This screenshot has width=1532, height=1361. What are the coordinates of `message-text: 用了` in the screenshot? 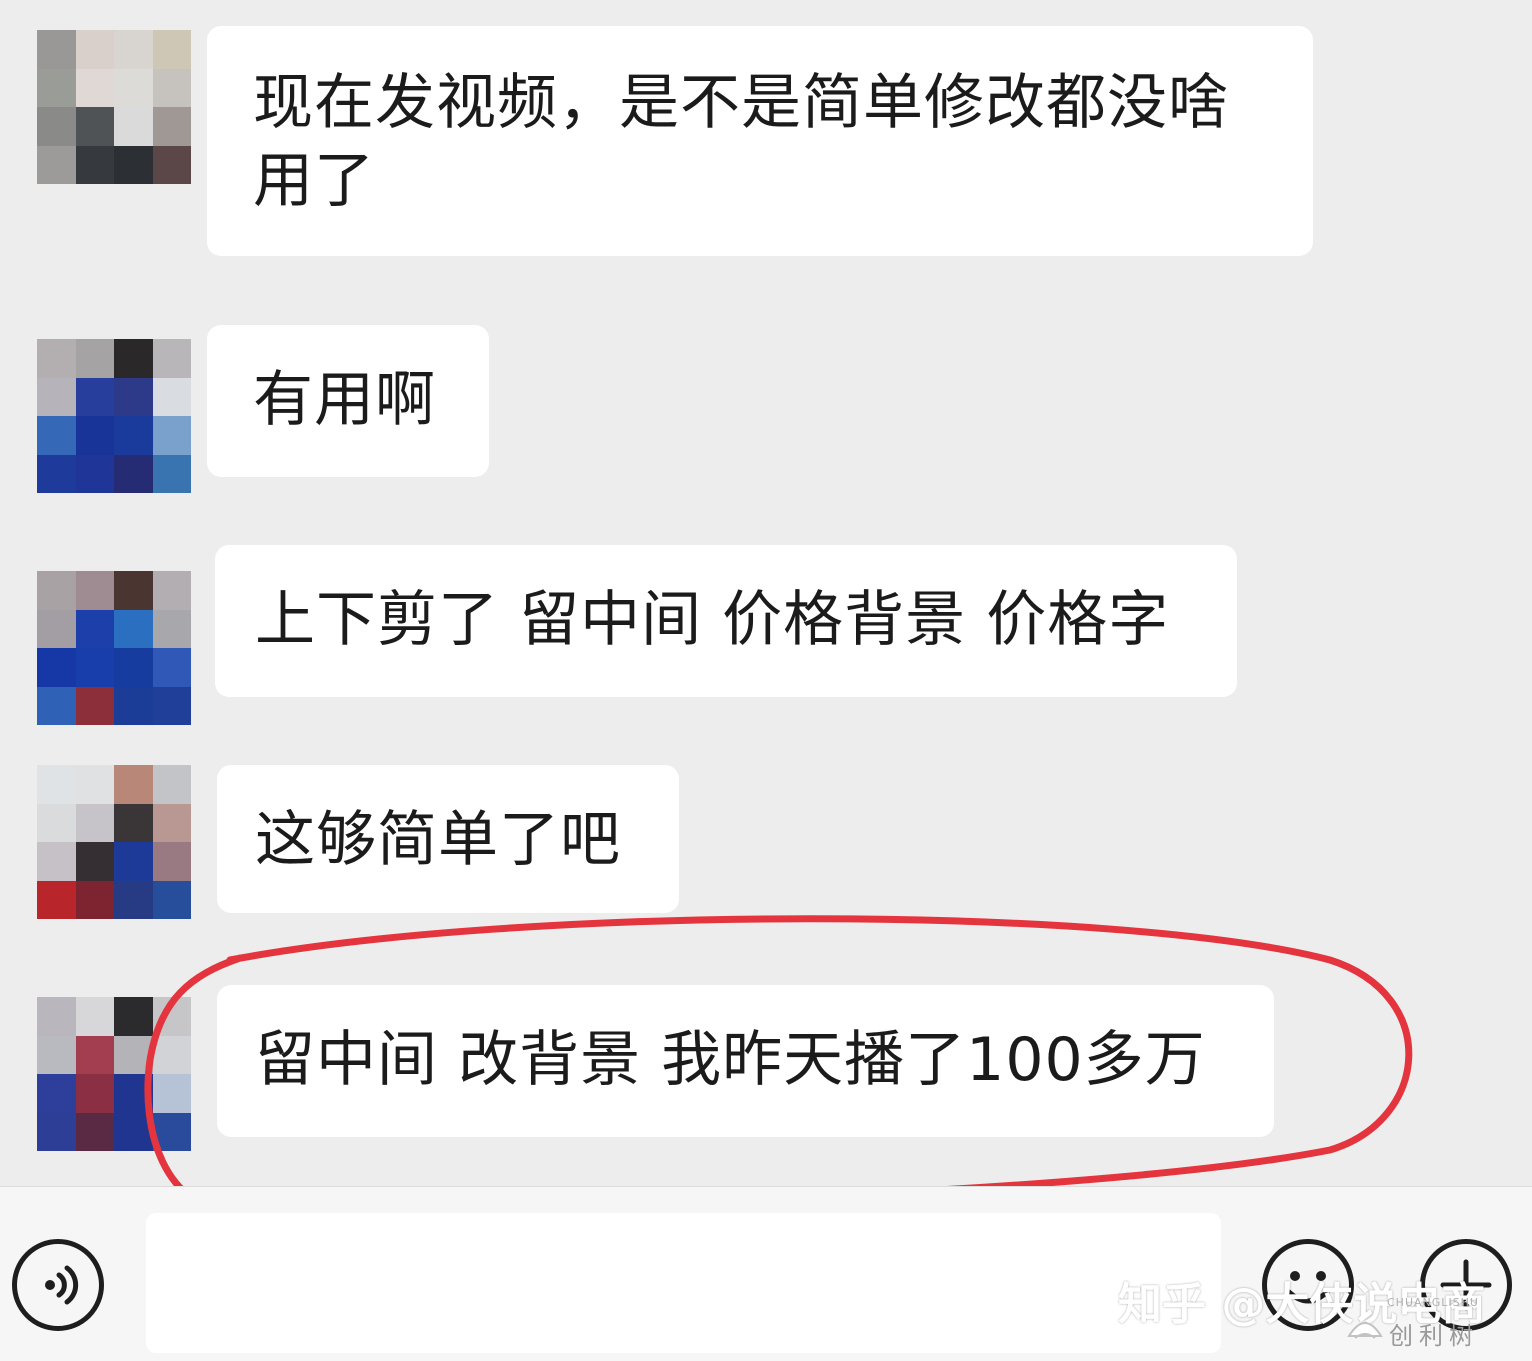 It's located at (314, 181).